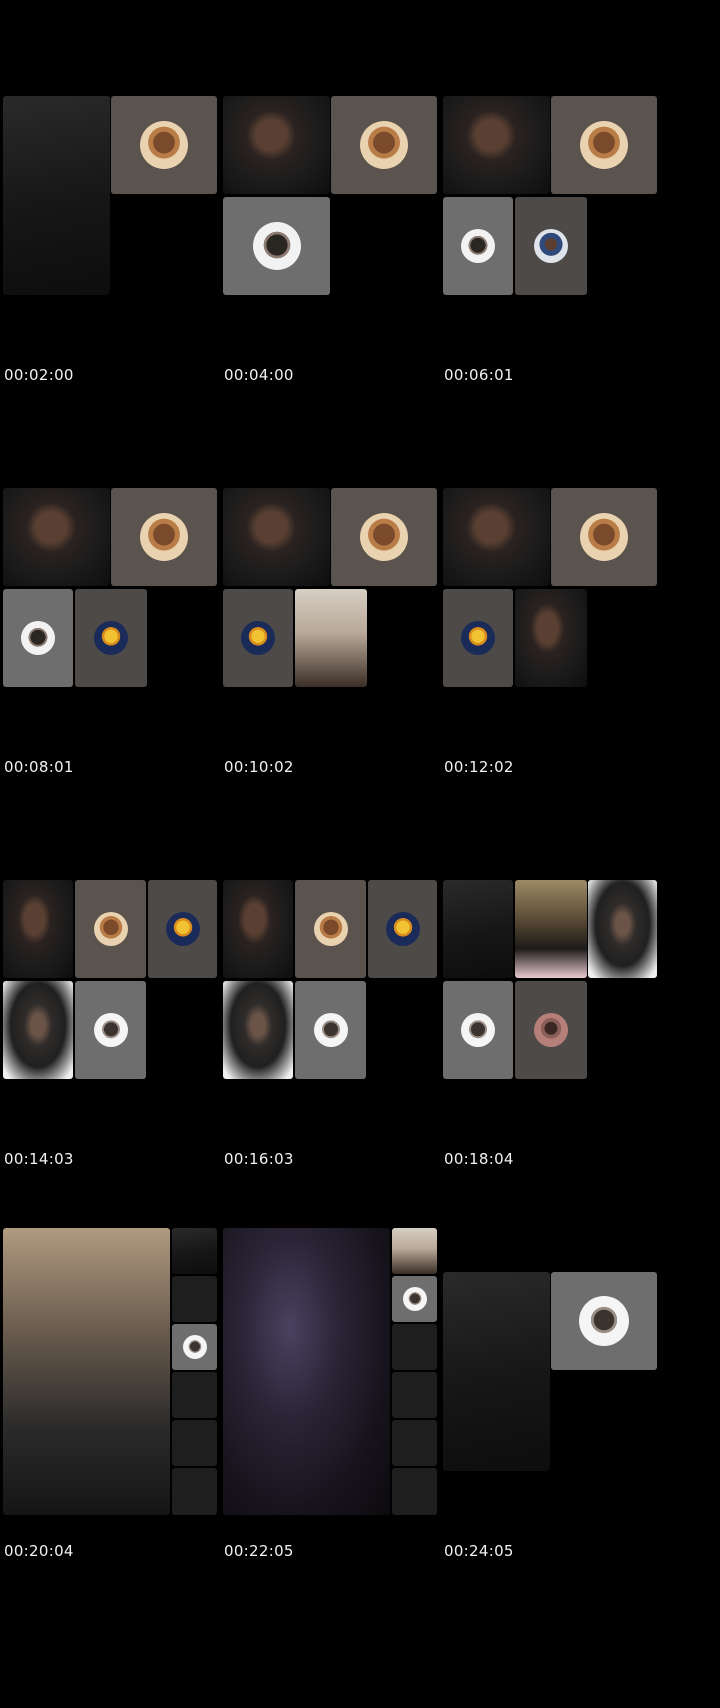 This screenshot has height=1708, width=720. What do you see at coordinates (259, 1159) in the screenshot?
I see `timestamp-label: 00:16:03` at bounding box center [259, 1159].